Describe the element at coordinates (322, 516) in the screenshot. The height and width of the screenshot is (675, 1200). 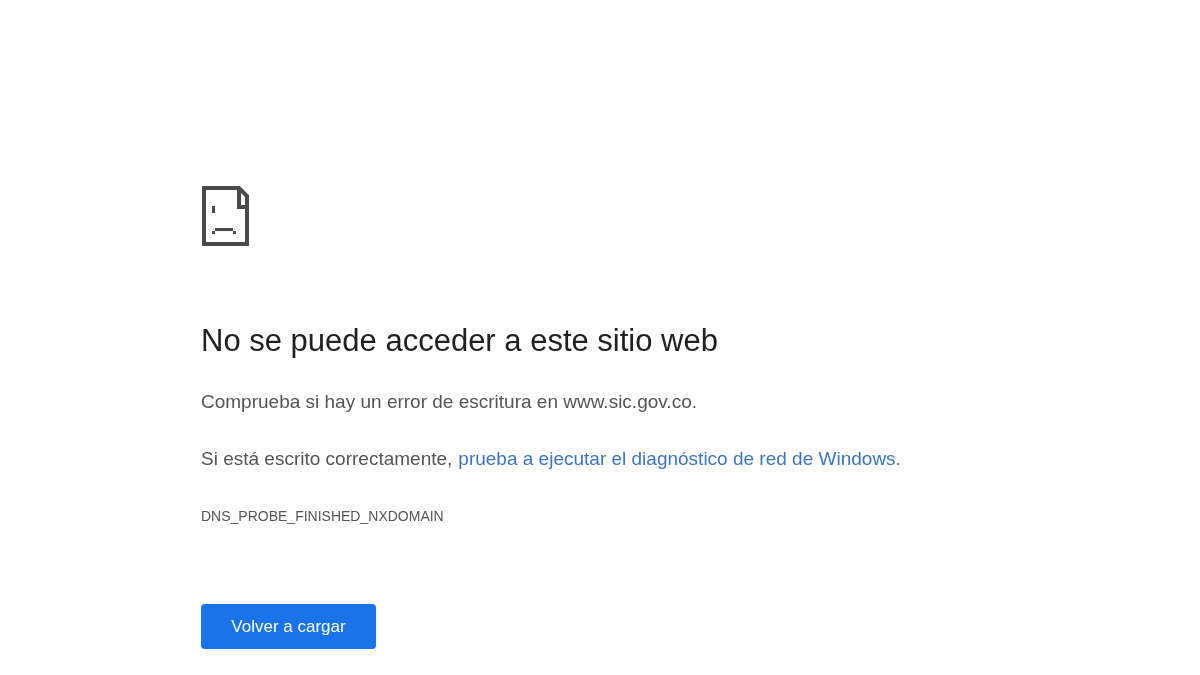
I see `error-code: DNS_PROBE_FINISHED_NXDOMAIN` at that location.